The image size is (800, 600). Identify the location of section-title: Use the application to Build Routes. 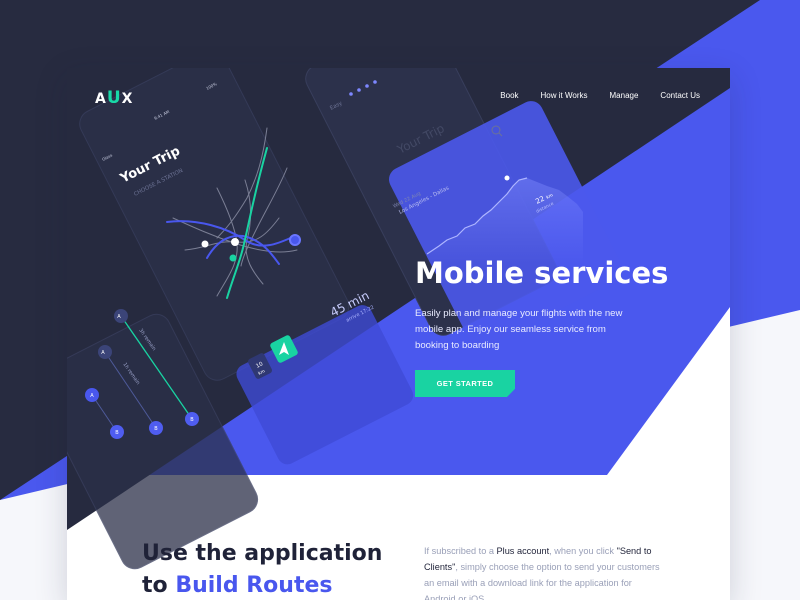
(262, 569).